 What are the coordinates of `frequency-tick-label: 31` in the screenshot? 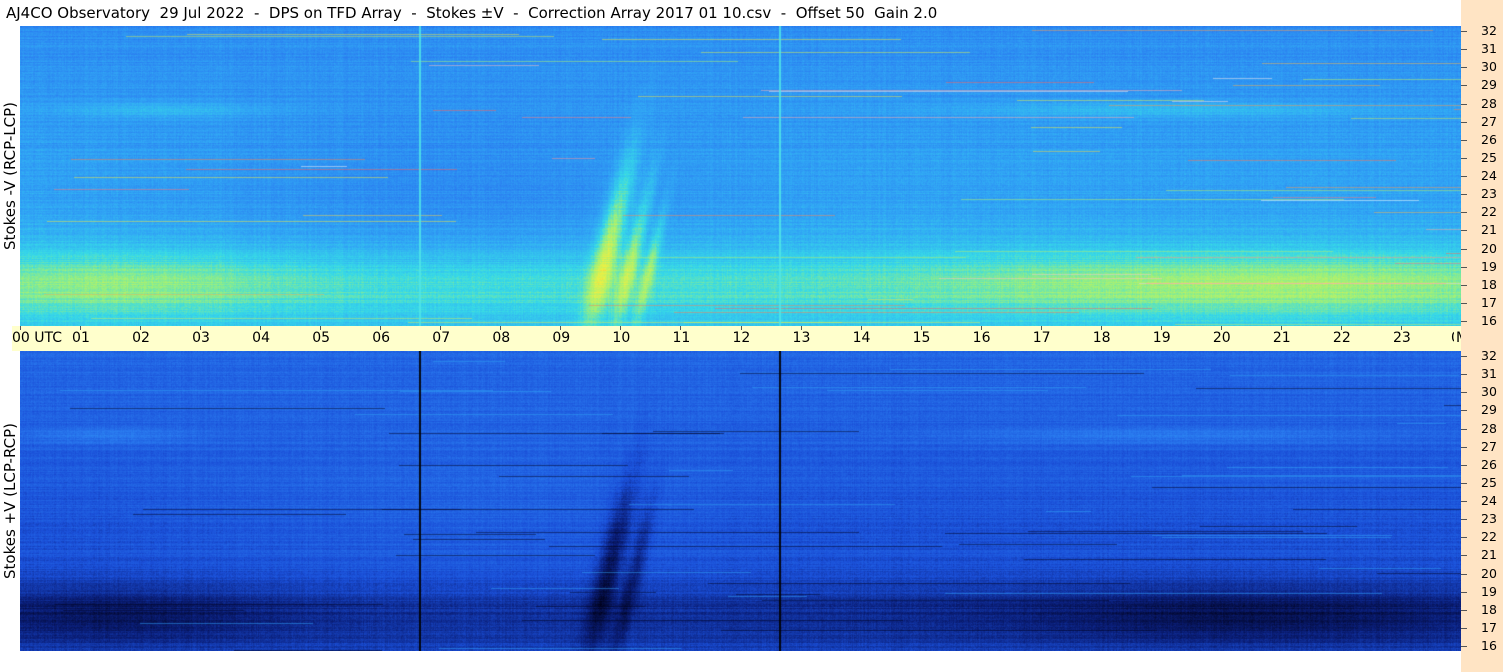 It's located at (1489, 49).